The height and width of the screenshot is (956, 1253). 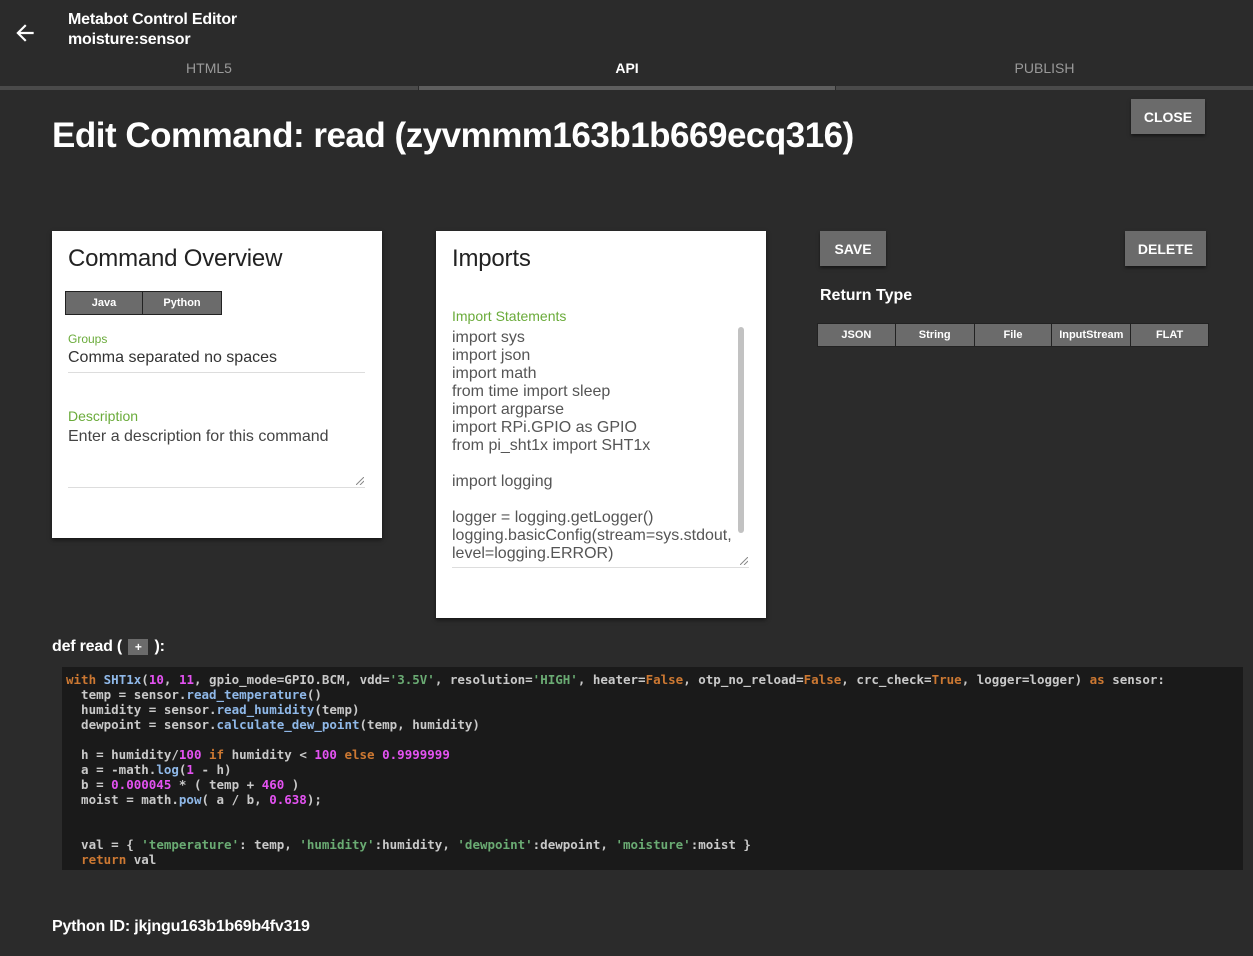 What do you see at coordinates (182, 303) in the screenshot?
I see `lang-python-button: Python` at bounding box center [182, 303].